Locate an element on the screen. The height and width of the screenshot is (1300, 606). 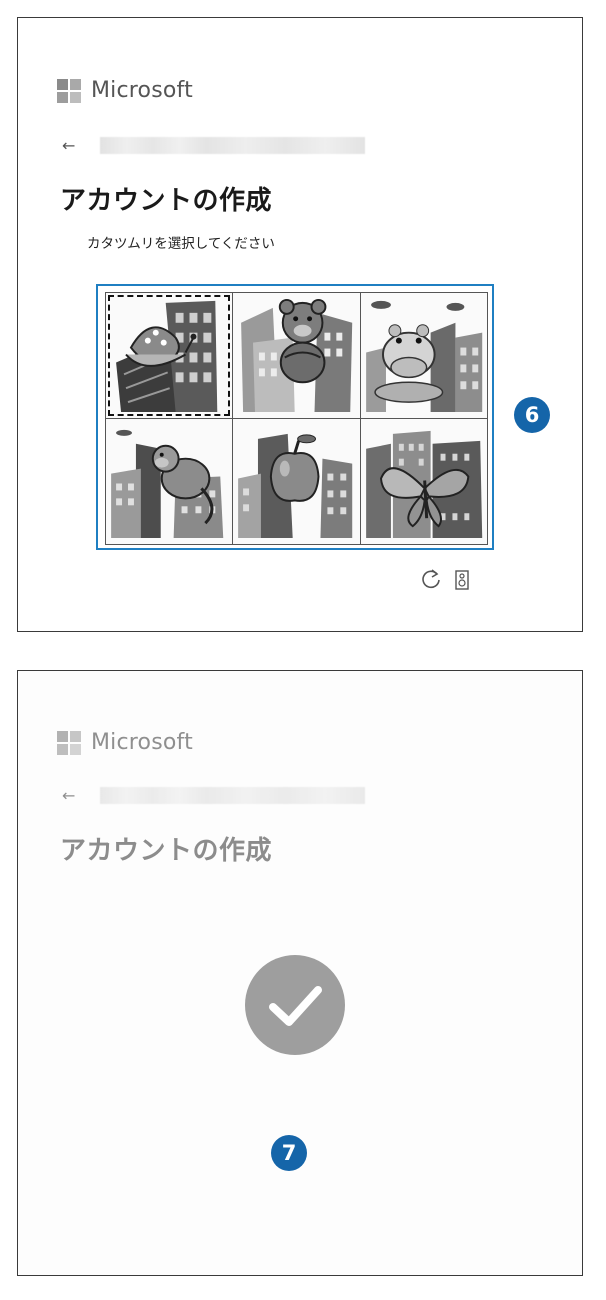
step-callout-7: 7 is located at coordinates (289, 1153).